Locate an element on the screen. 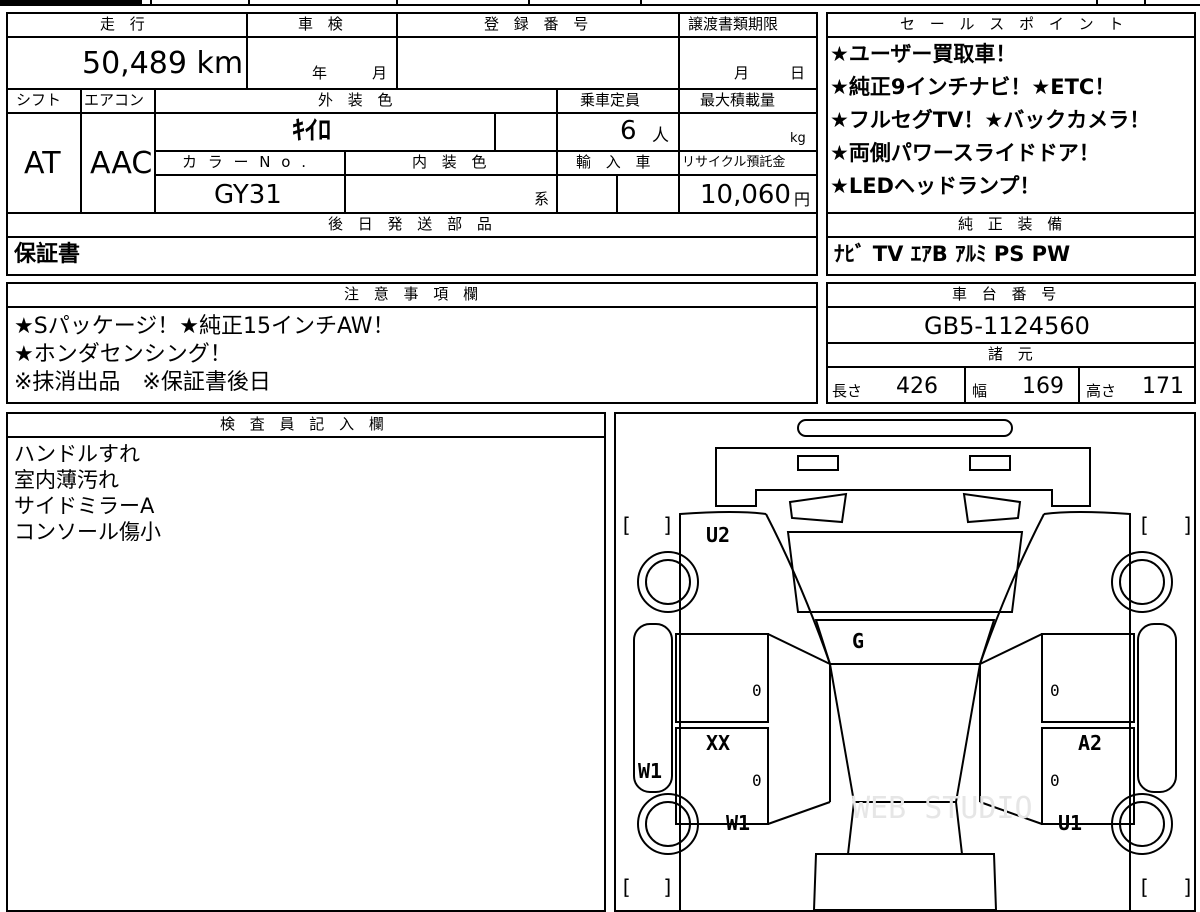 This screenshot has width=1200, height=912. diagram-watermark: WEB STUDIO is located at coordinates (942, 808).